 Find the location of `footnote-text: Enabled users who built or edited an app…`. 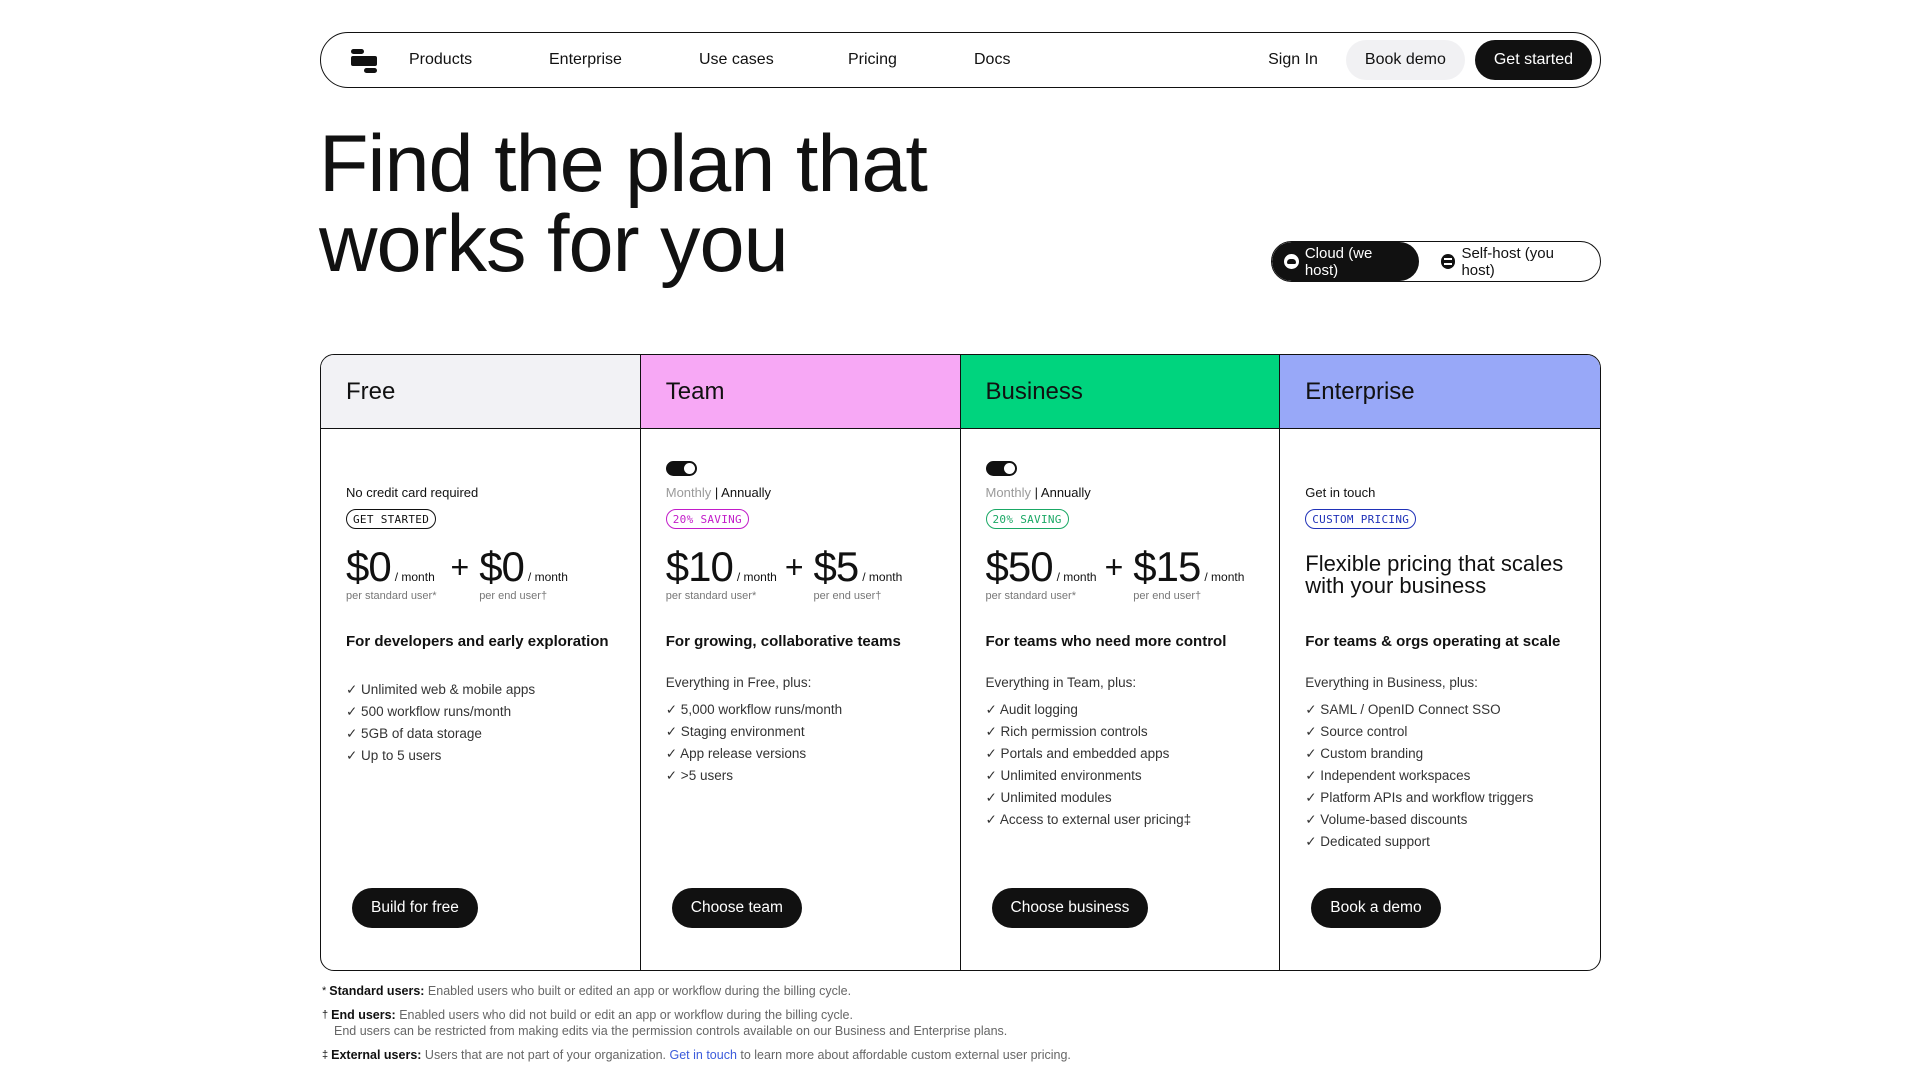

footnote-text: Enabled users who built or edited an app… is located at coordinates (638, 991).